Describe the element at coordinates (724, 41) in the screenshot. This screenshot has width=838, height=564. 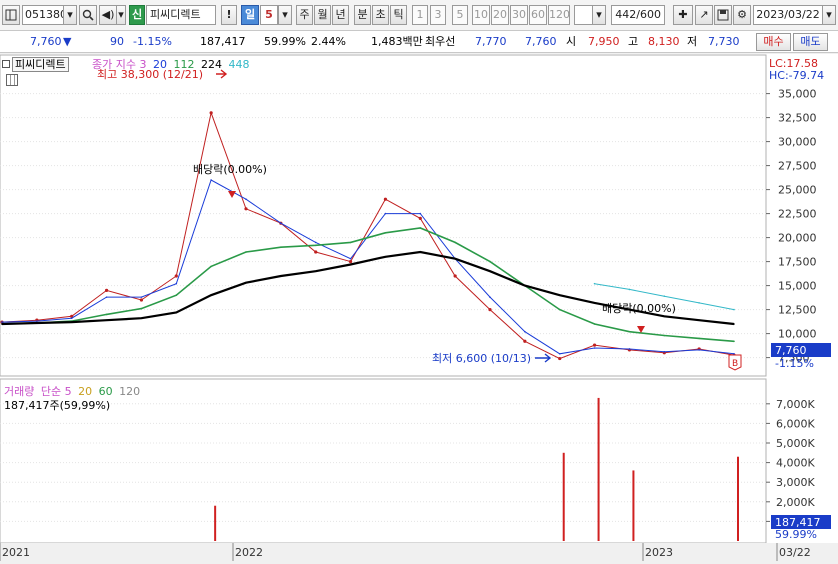
I see `low-price: 7,730` at that location.